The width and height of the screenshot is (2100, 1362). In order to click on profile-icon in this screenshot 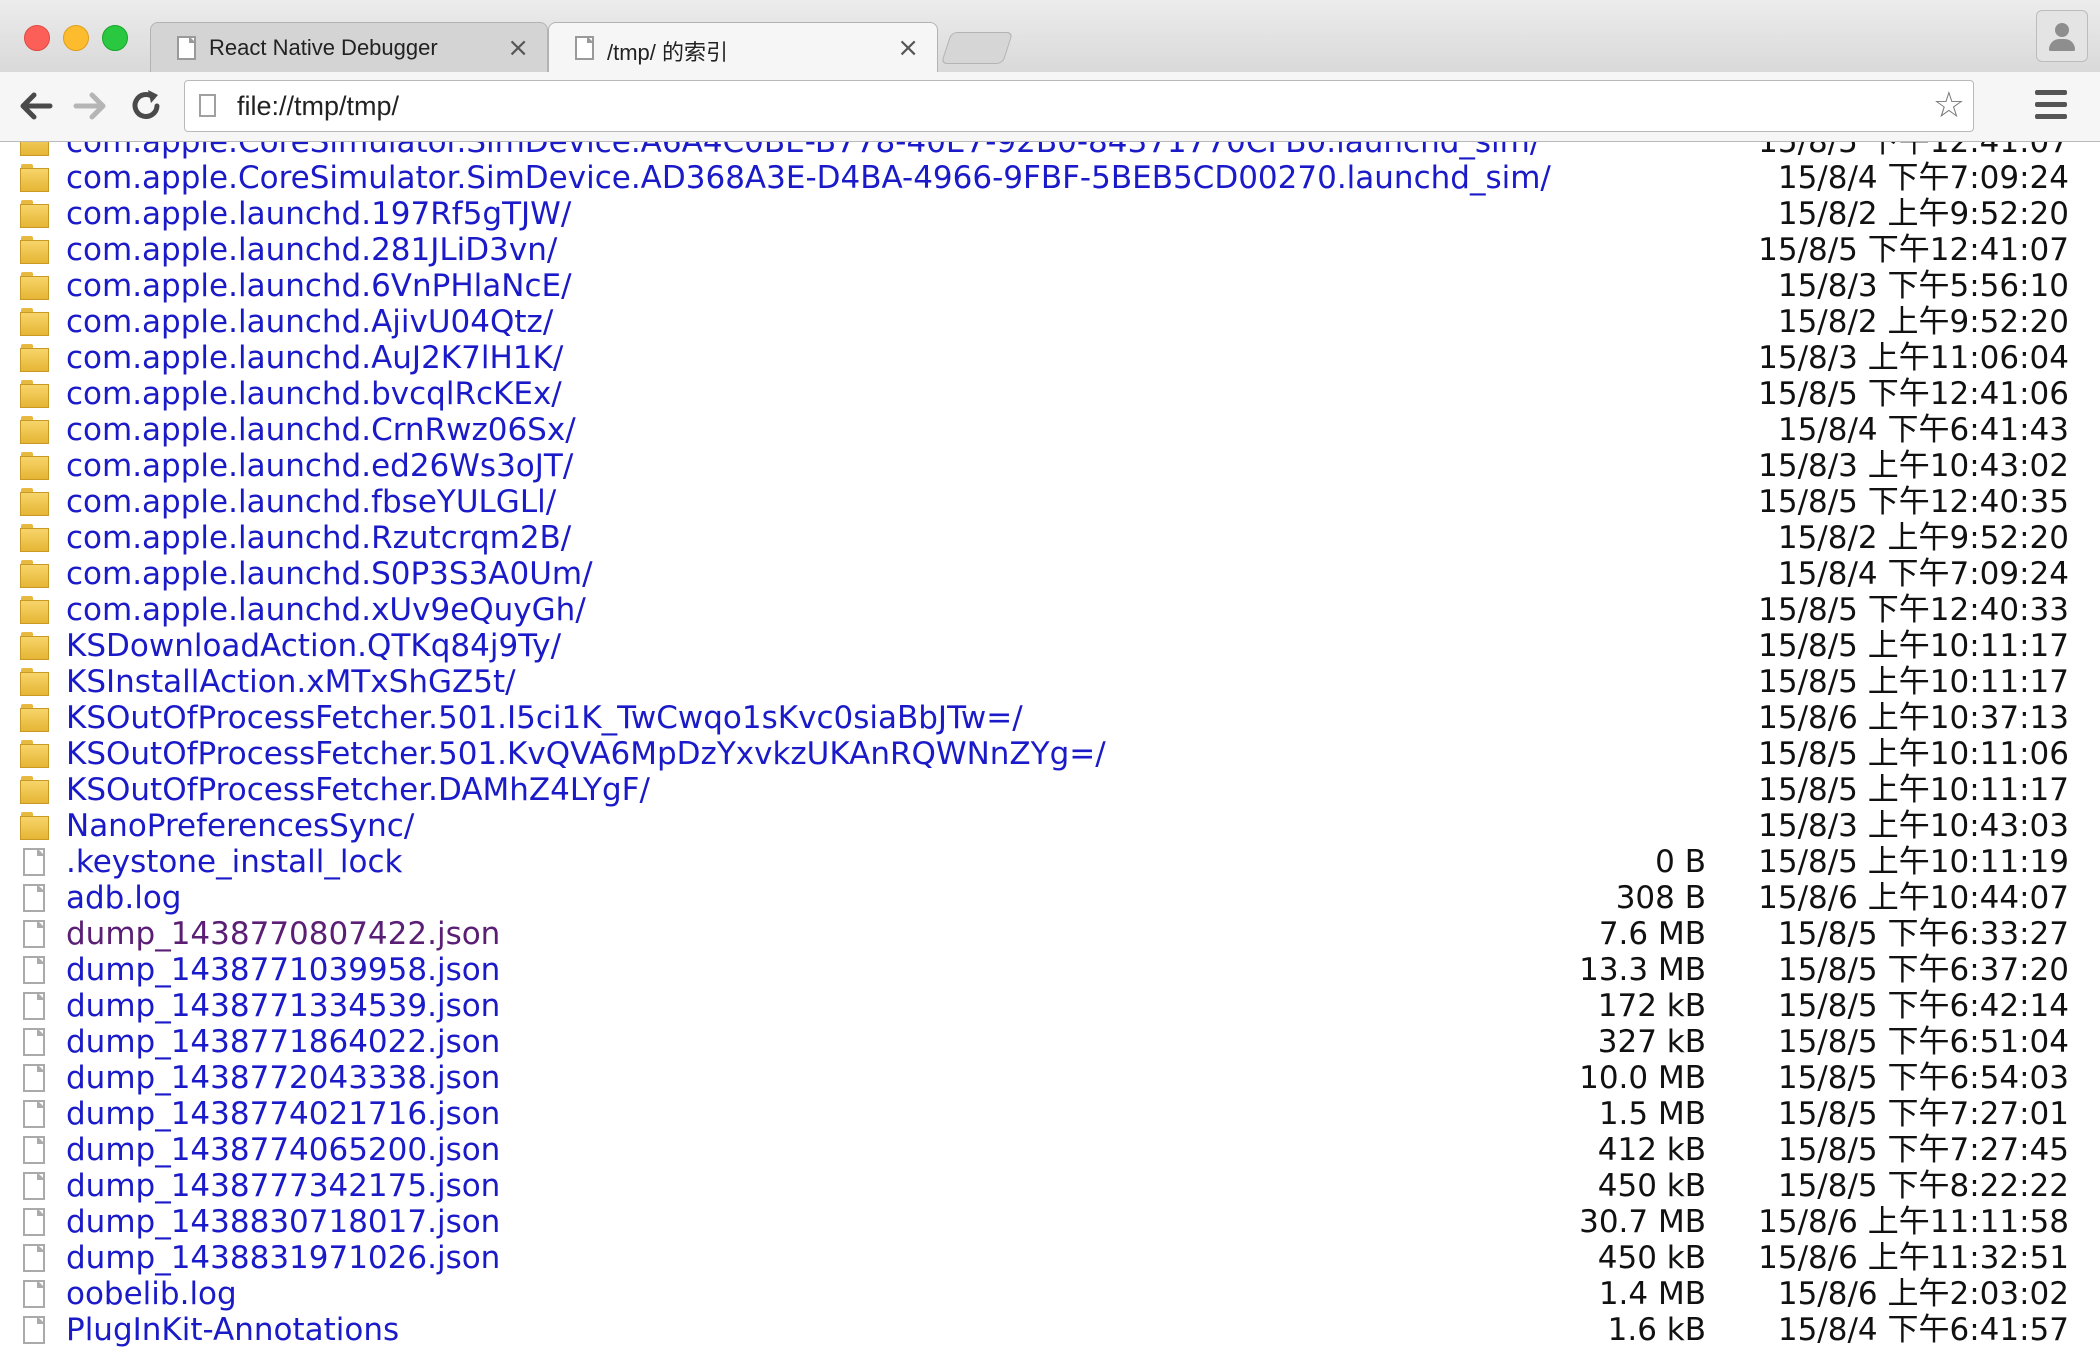, I will do `click(2062, 36)`.